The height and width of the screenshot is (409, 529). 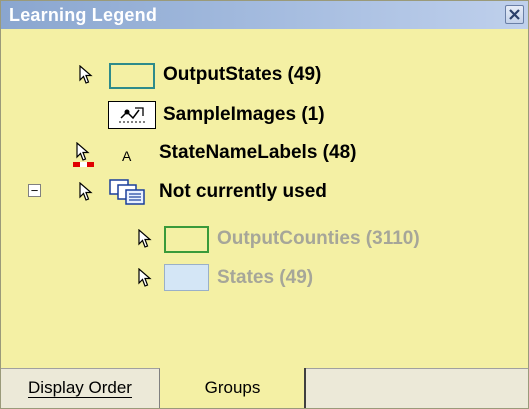 I want to click on legend-item-statenamelabels: A StateNameLabels (48), so click(x=264, y=153).